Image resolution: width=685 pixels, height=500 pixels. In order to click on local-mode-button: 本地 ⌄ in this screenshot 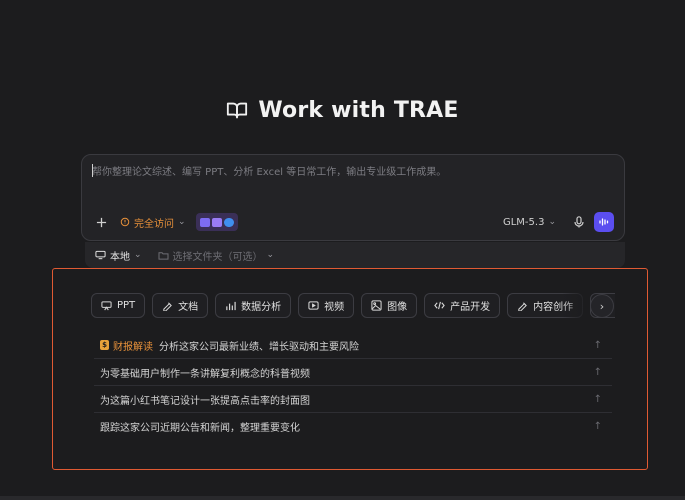, I will do `click(118, 255)`.